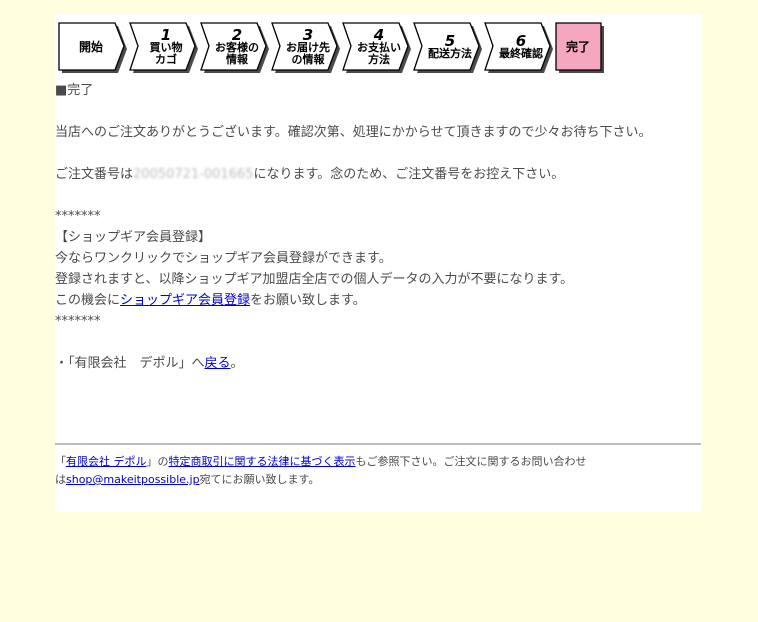  I want to click on step-label-line2: 方法, so click(379, 59).